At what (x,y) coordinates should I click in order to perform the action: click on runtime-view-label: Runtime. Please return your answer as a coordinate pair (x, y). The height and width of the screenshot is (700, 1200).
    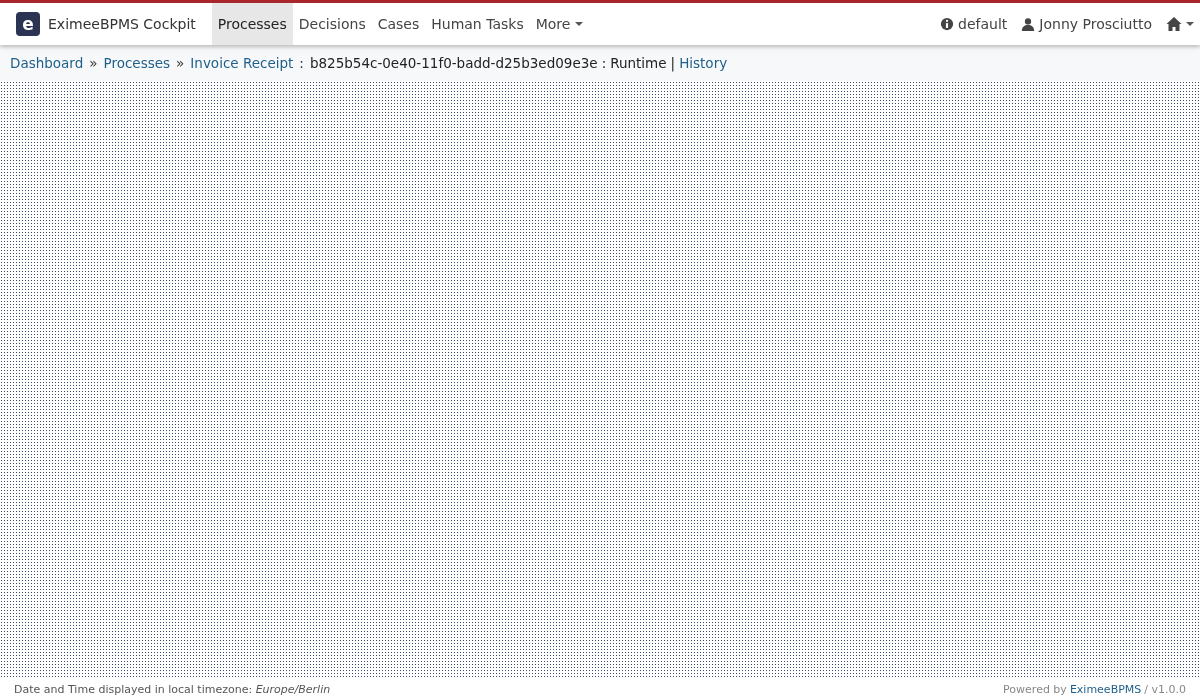
    Looking at the image, I should click on (638, 63).